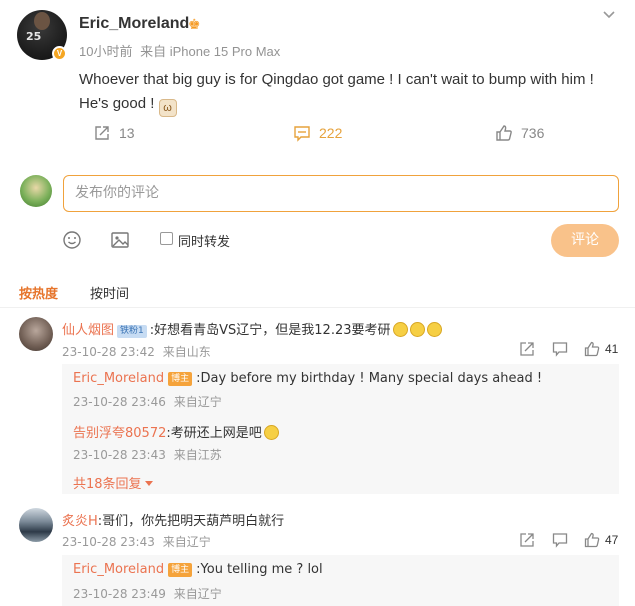  What do you see at coordinates (59, 53) in the screenshot?
I see `verified-badge-icon: V` at bounding box center [59, 53].